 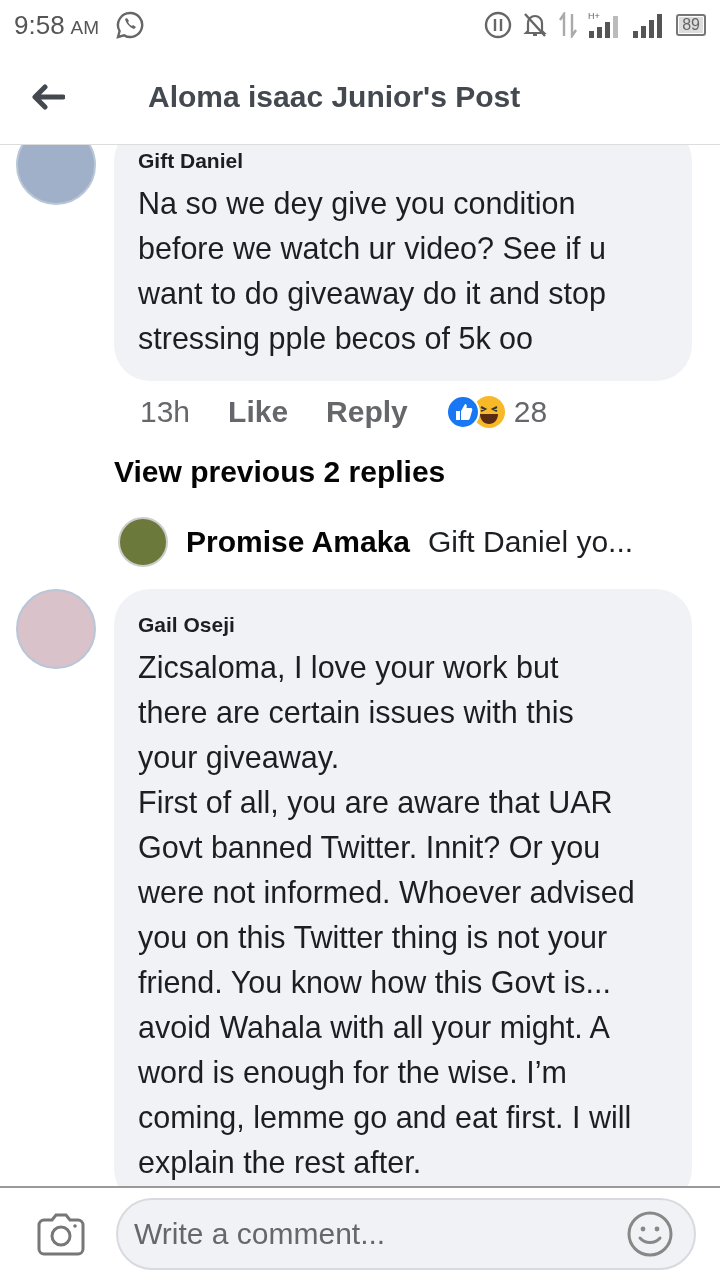 I want to click on view-replies-link: View previous 2 replies, so click(x=403, y=472).